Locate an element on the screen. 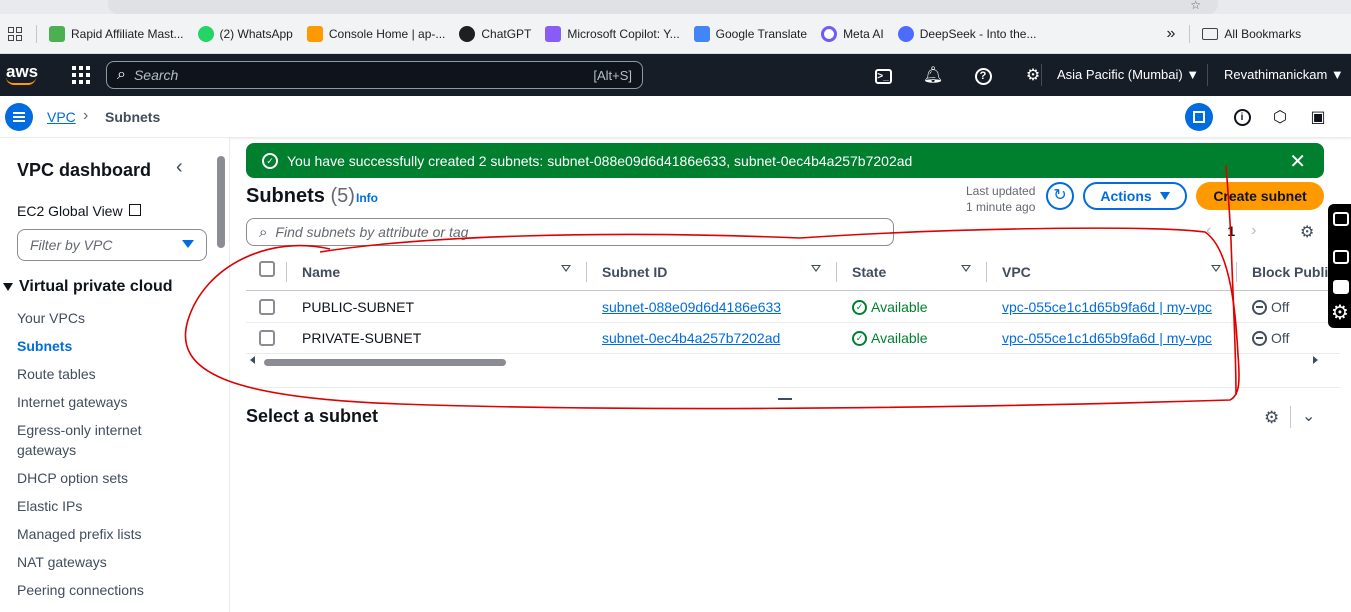 This screenshot has height=612, width=1351. camera-icon is located at coordinates (1341, 219).